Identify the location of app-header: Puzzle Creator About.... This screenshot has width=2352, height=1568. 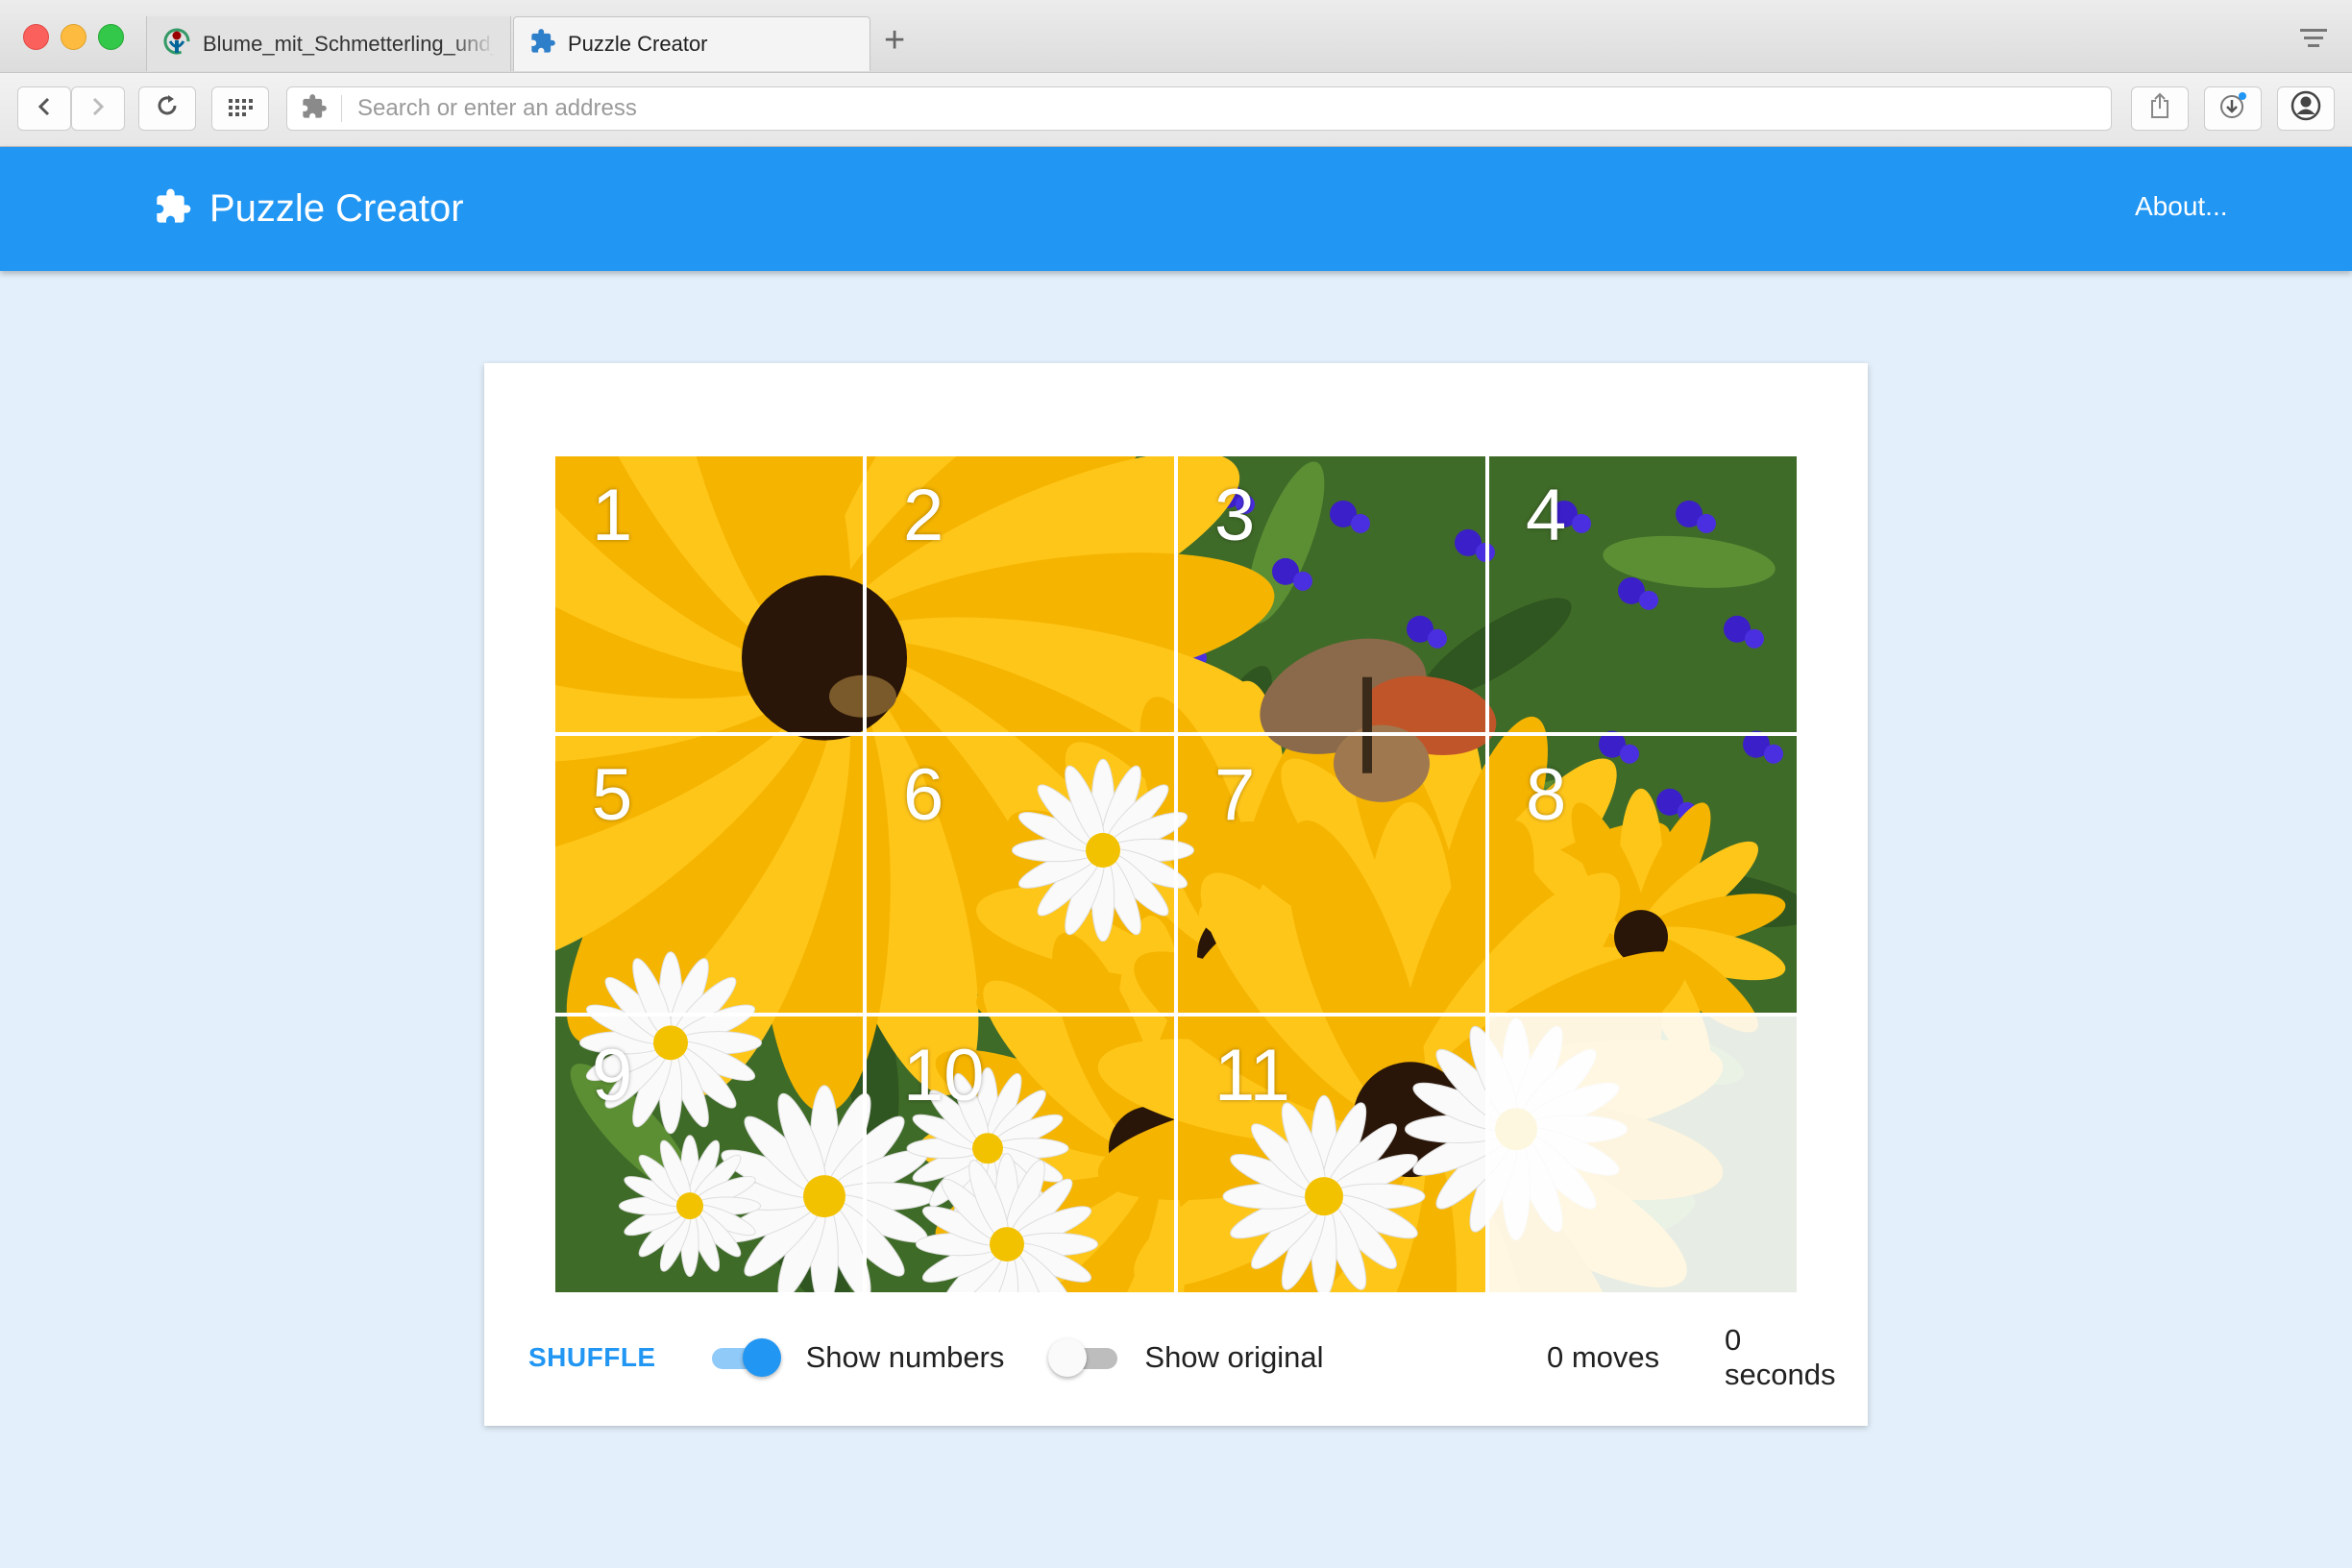
(1176, 209).